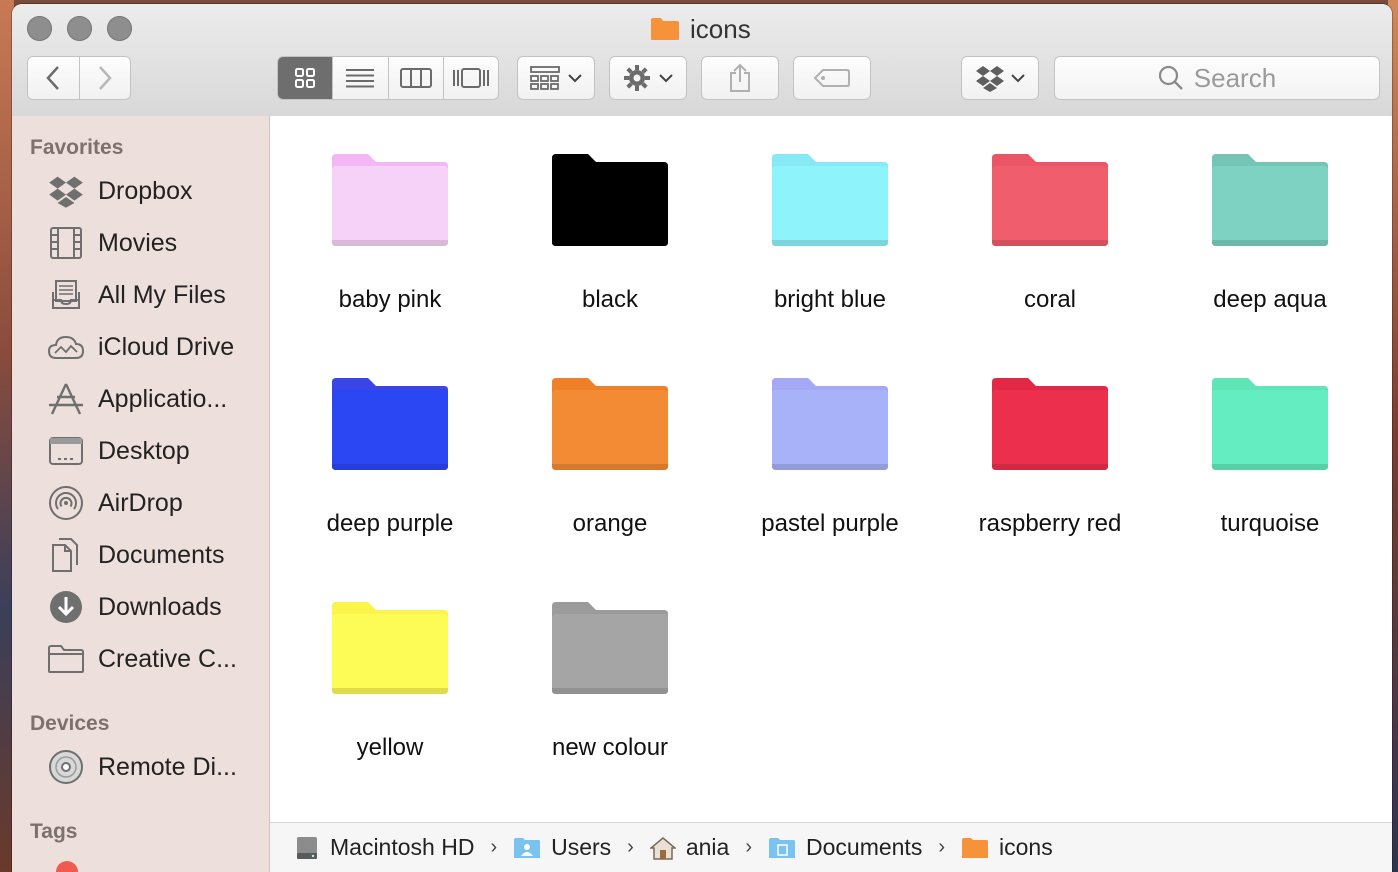 This screenshot has height=872, width=1398. I want to click on tag-color-dot, so click(67, 866).